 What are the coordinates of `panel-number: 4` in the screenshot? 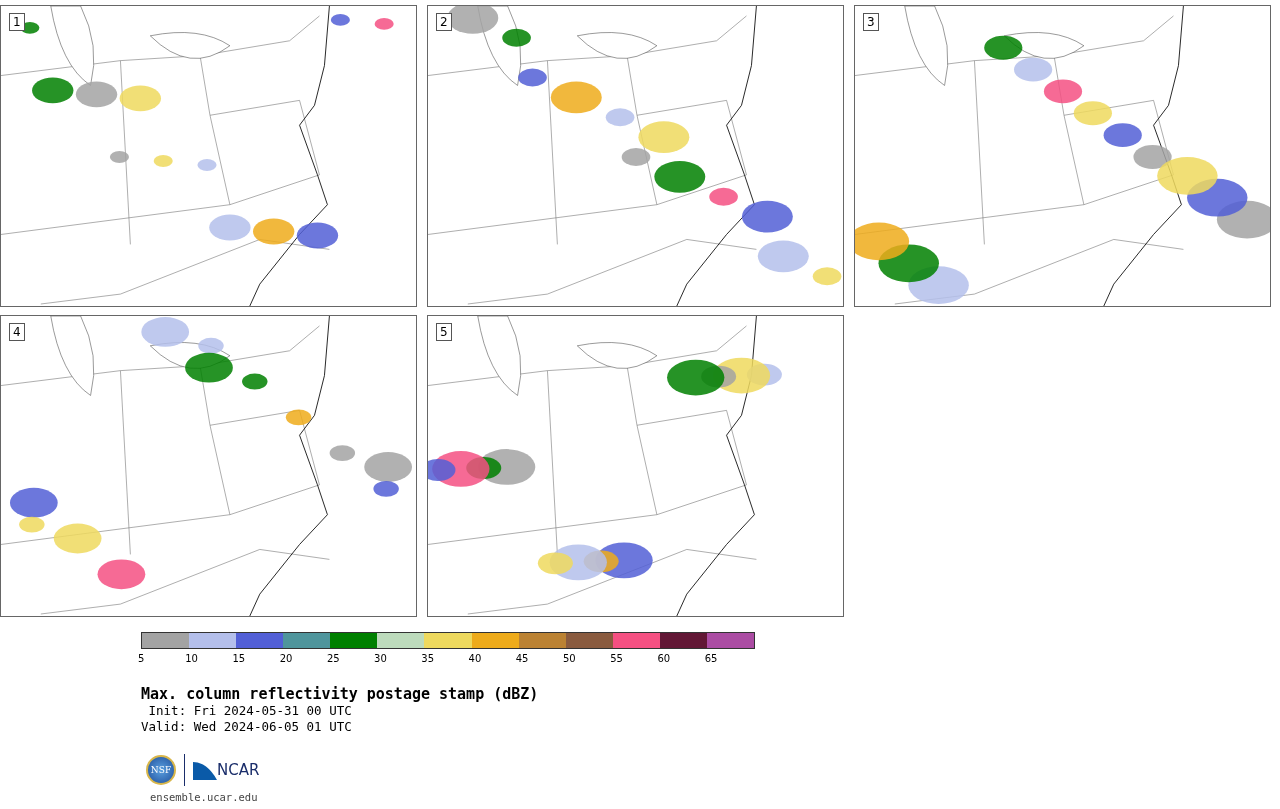 It's located at (17, 332).